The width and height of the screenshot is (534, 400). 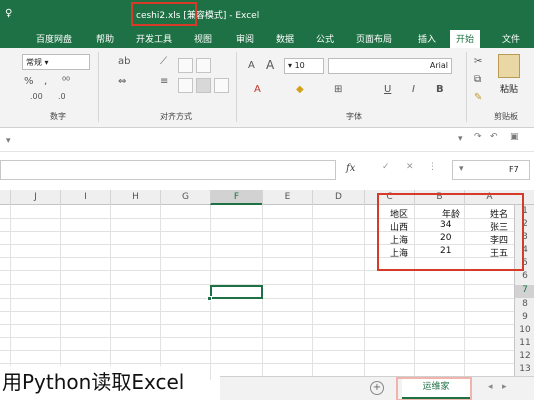 What do you see at coordinates (257, 89) in the screenshot?
I see `font-color-icon: A` at bounding box center [257, 89].